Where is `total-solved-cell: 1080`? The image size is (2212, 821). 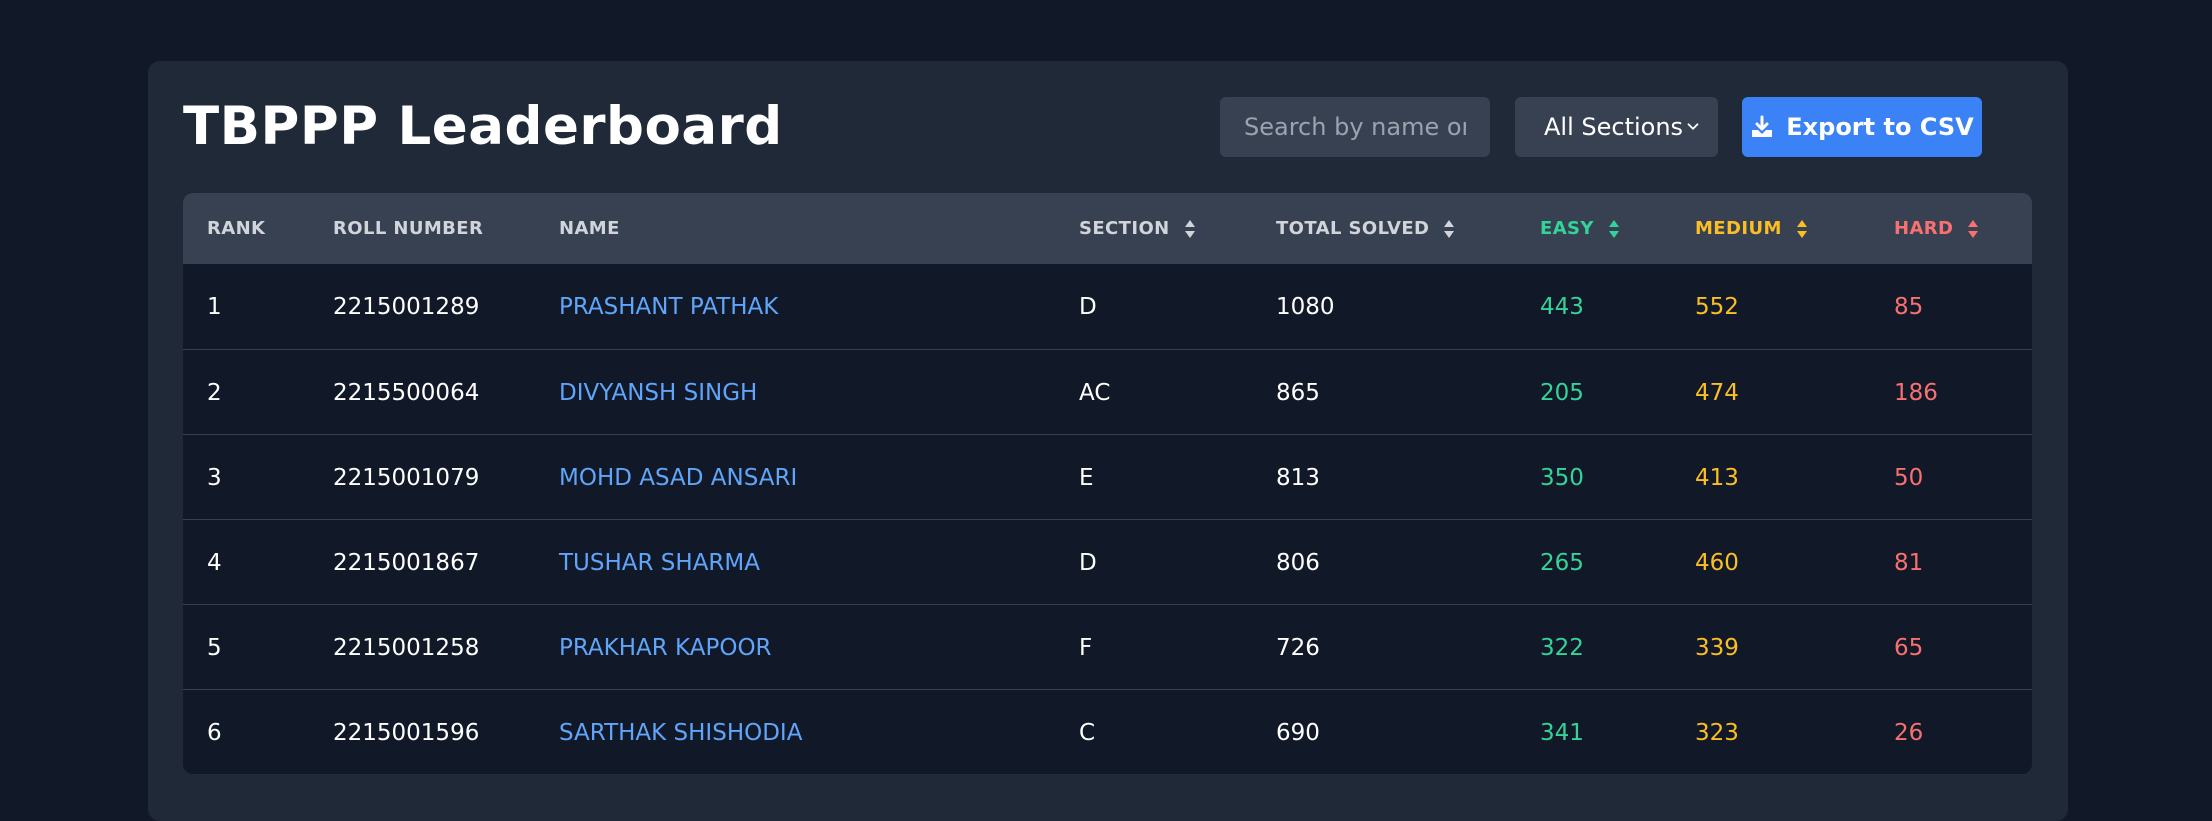
total-solved-cell: 1080 is located at coordinates (1305, 306).